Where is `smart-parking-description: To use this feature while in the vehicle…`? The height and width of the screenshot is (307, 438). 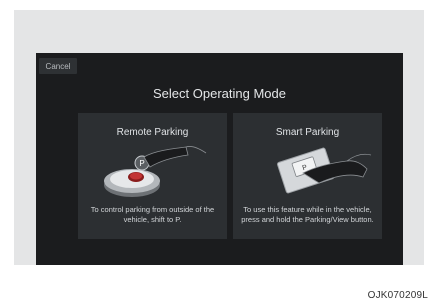
smart-parking-description: To use this feature while in the vehicle… is located at coordinates (307, 214).